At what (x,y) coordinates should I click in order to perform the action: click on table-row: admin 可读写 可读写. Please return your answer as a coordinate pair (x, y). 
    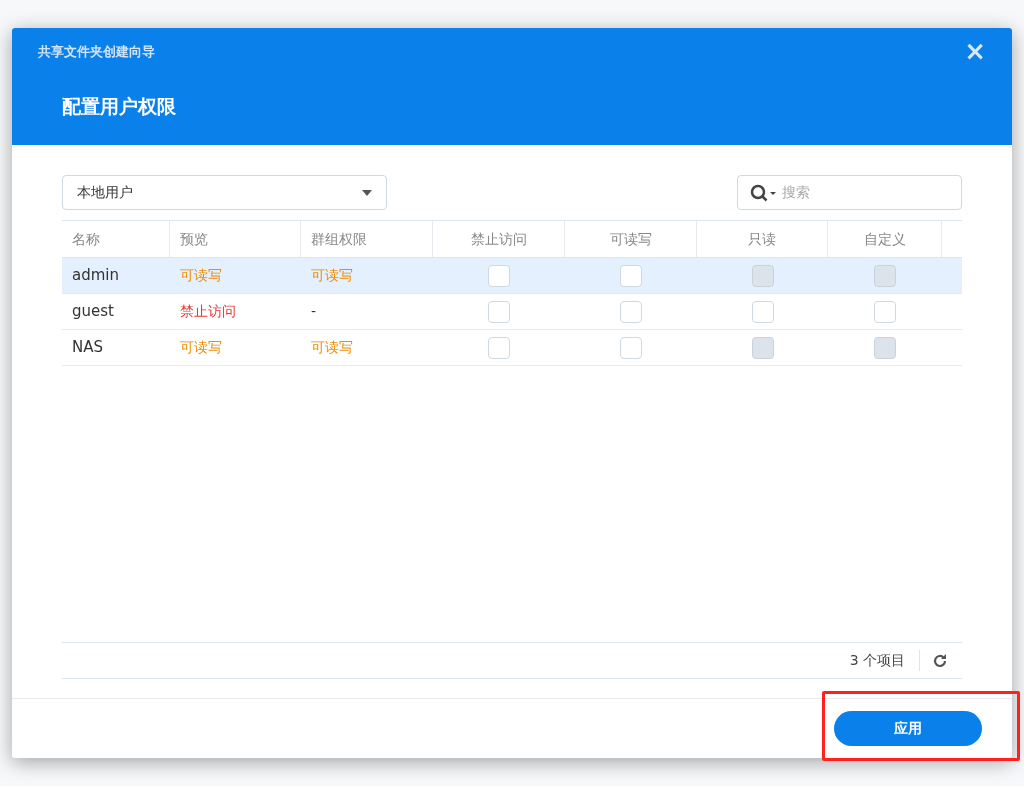
    Looking at the image, I should click on (512, 276).